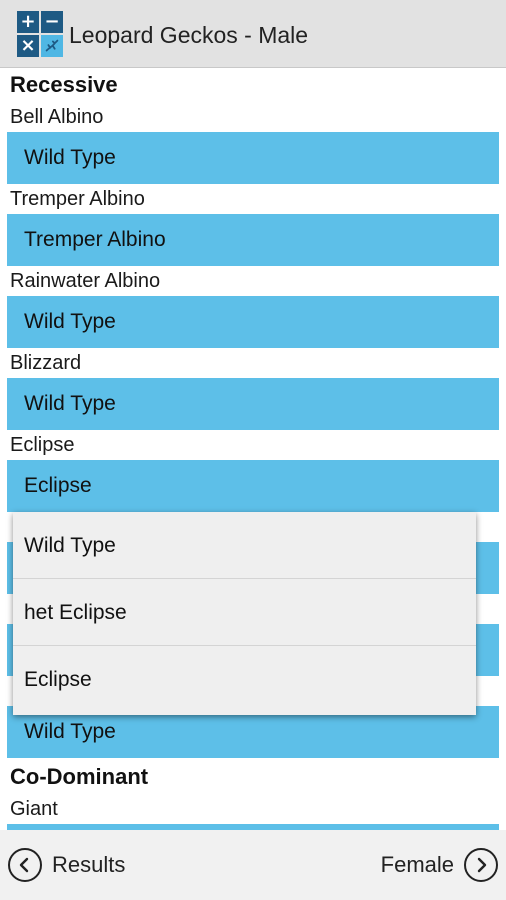 This screenshot has width=506, height=900. I want to click on gecko-glyph, so click(52, 46).